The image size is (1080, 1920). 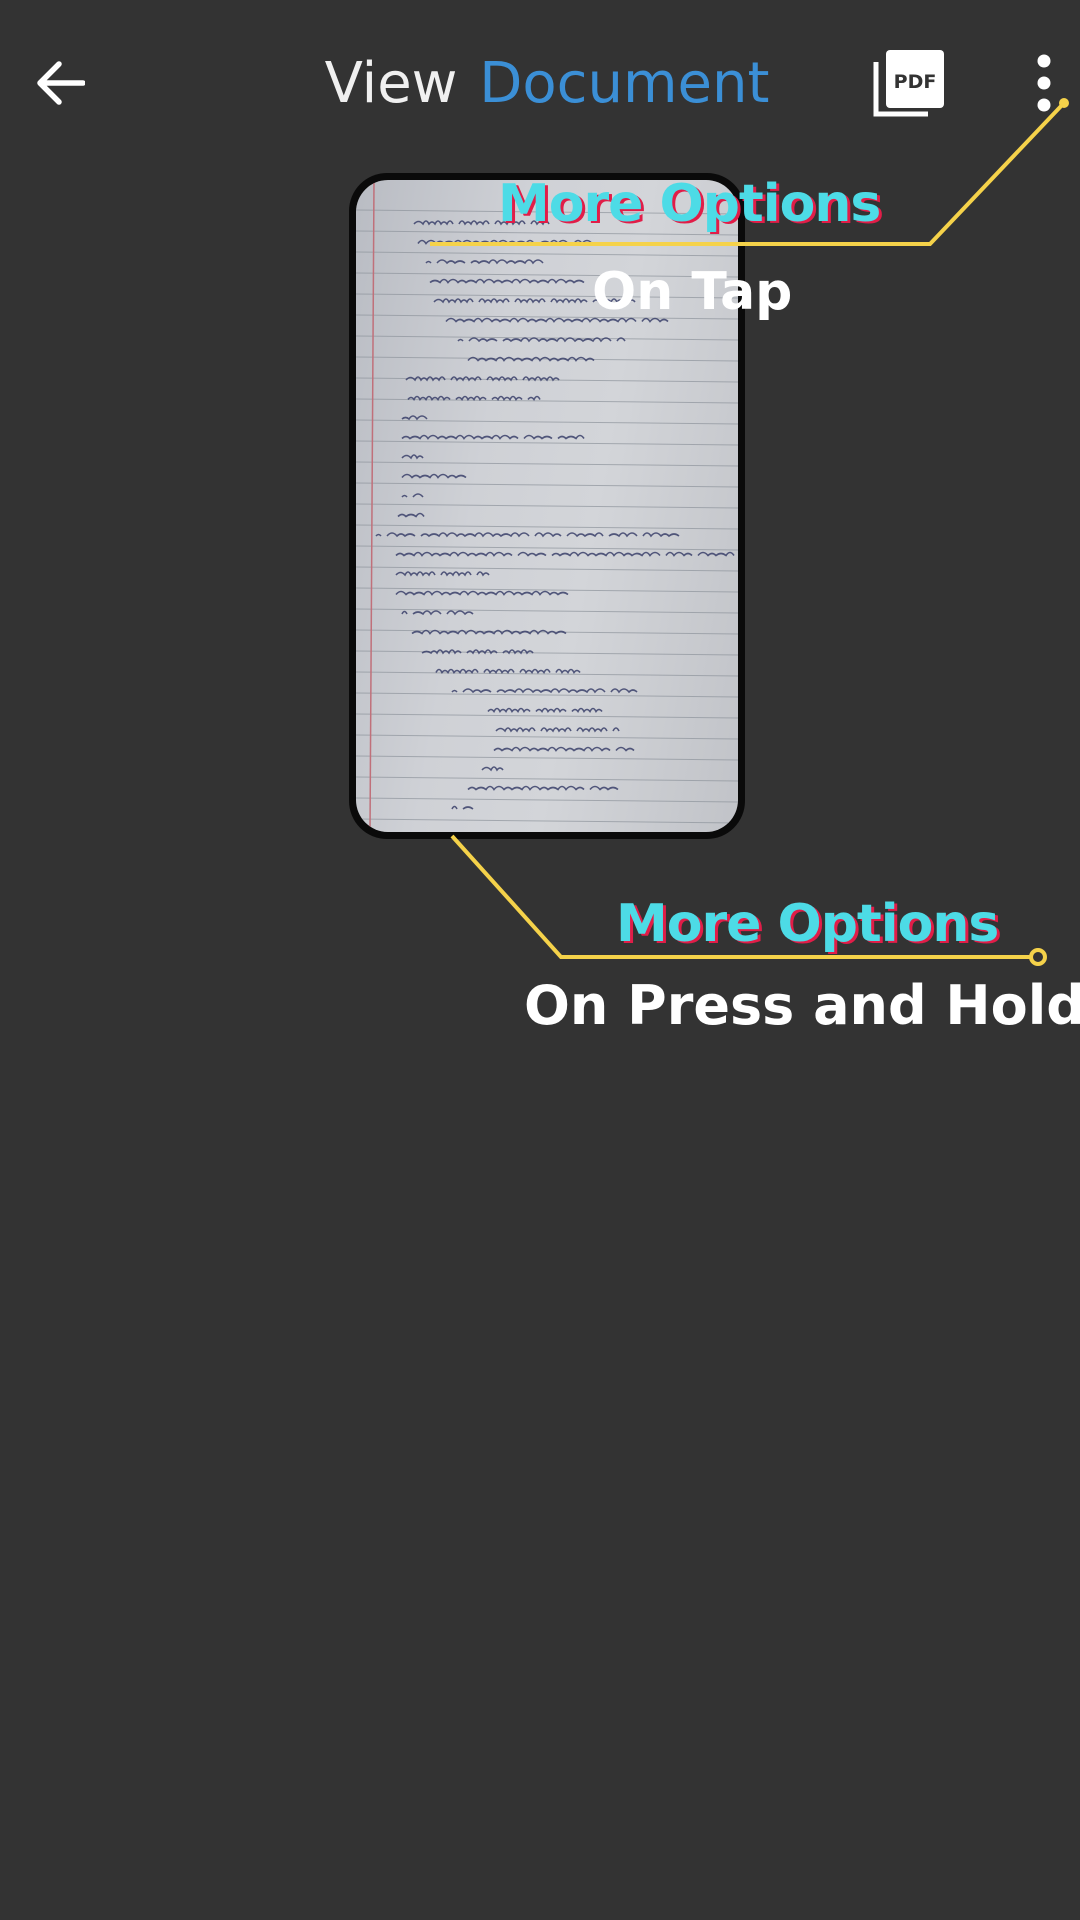 I want to click on pdf-icon: PDF, so click(x=908, y=83).